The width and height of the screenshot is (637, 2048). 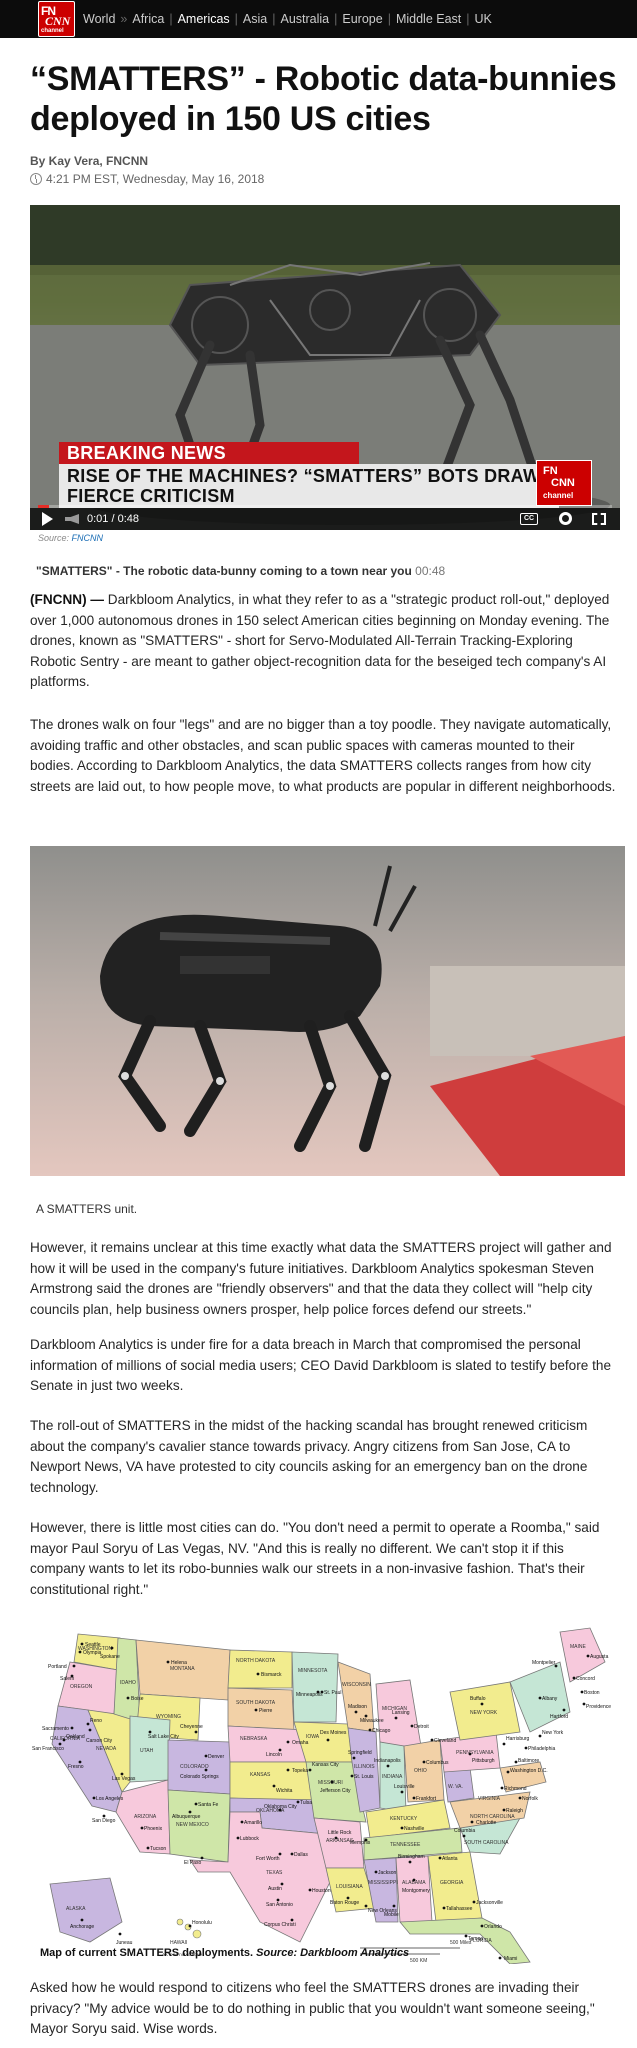 I want to click on play-icon, so click(x=47, y=519).